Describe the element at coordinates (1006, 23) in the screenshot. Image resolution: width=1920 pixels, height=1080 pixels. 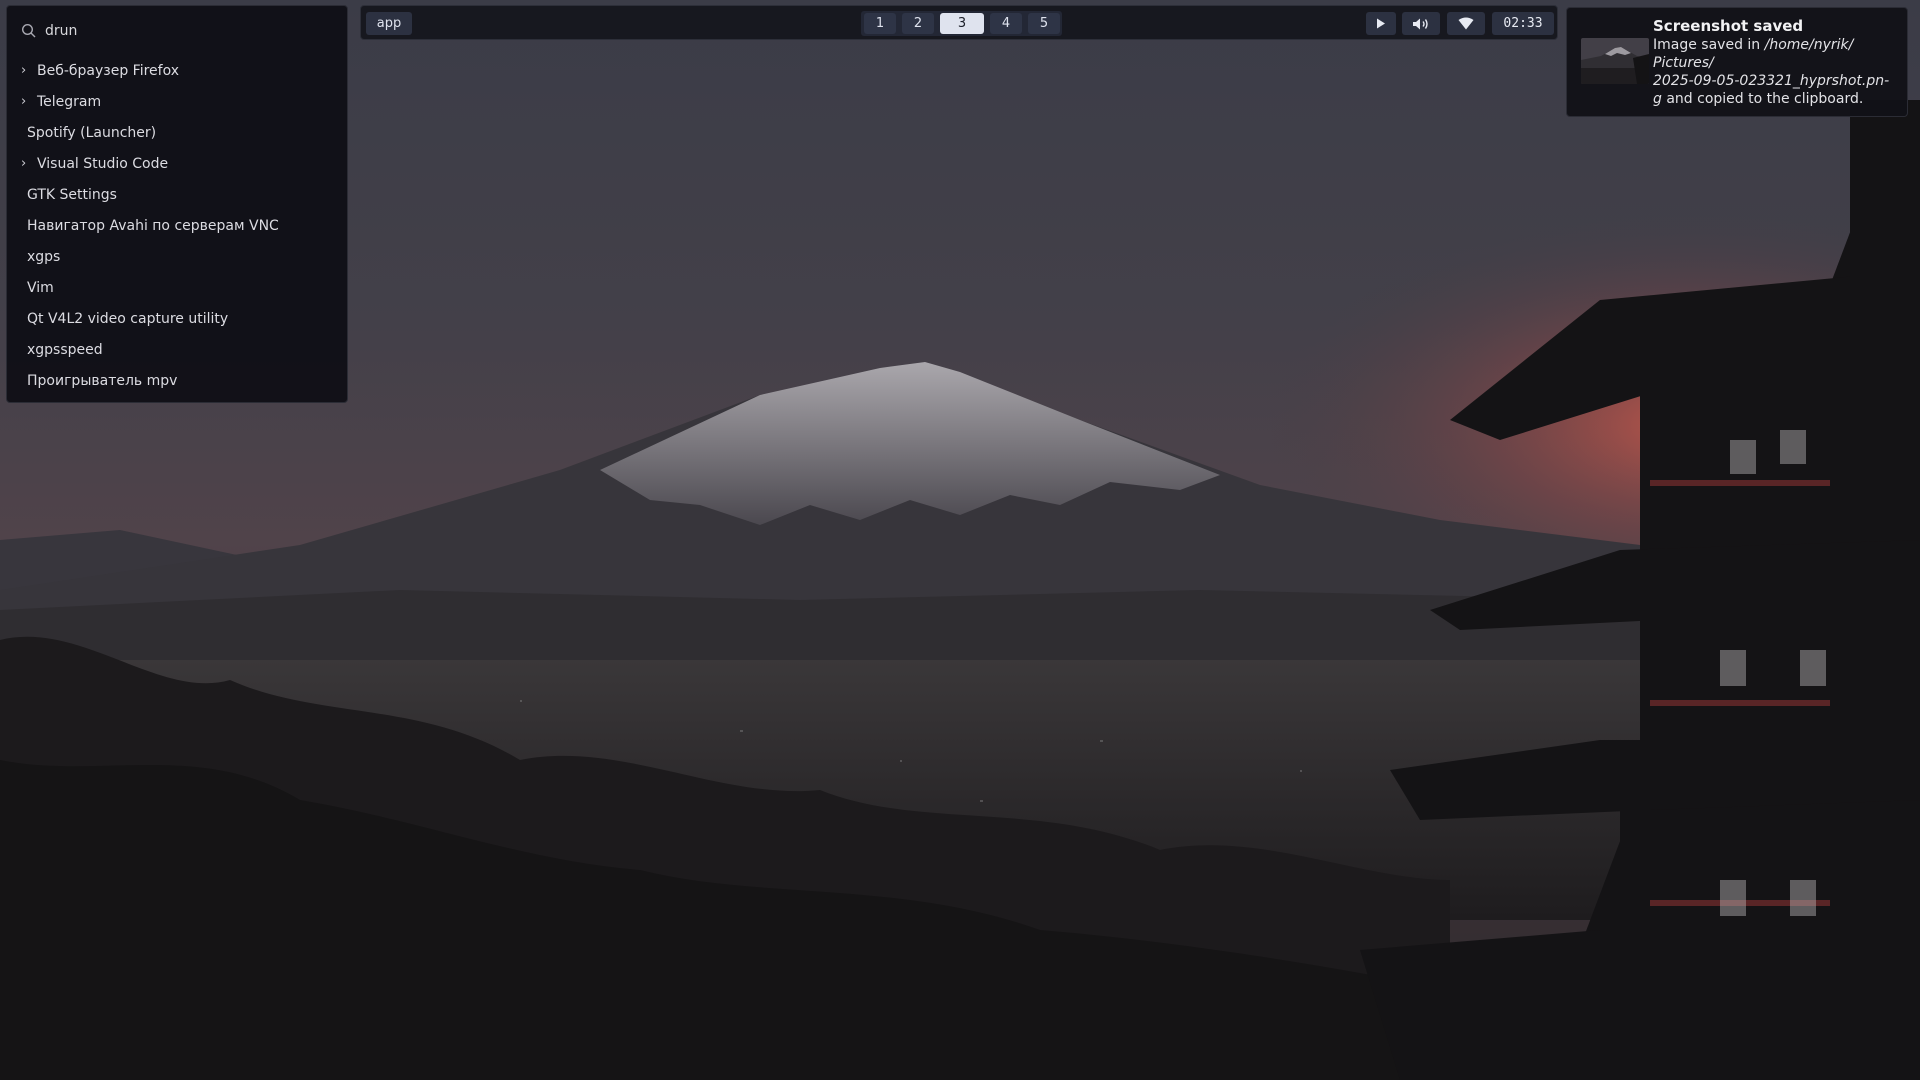
I see `workspace-4-button: 4` at that location.